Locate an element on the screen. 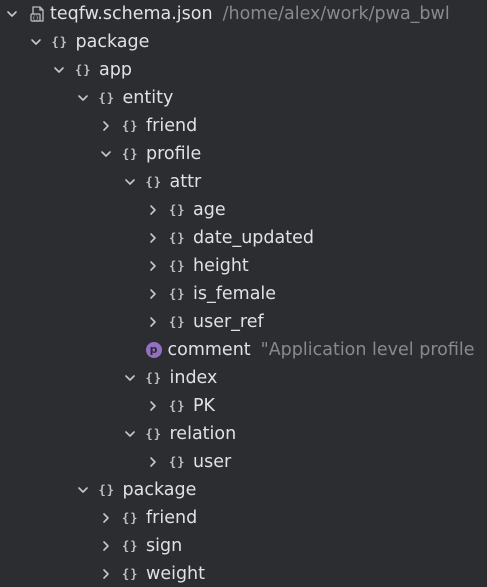 The image size is (487, 587). node-label: index is located at coordinates (193, 378).